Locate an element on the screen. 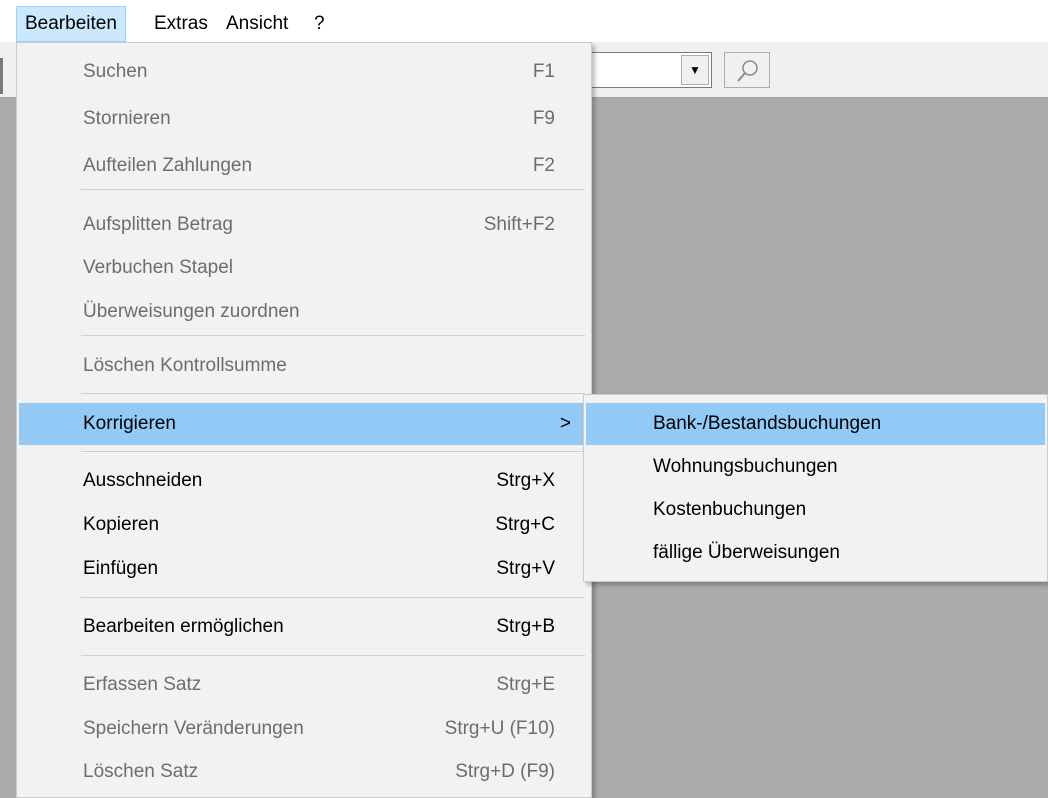  submenu-item-kostenbuchungen: Kostenbuchungen is located at coordinates (815, 510).